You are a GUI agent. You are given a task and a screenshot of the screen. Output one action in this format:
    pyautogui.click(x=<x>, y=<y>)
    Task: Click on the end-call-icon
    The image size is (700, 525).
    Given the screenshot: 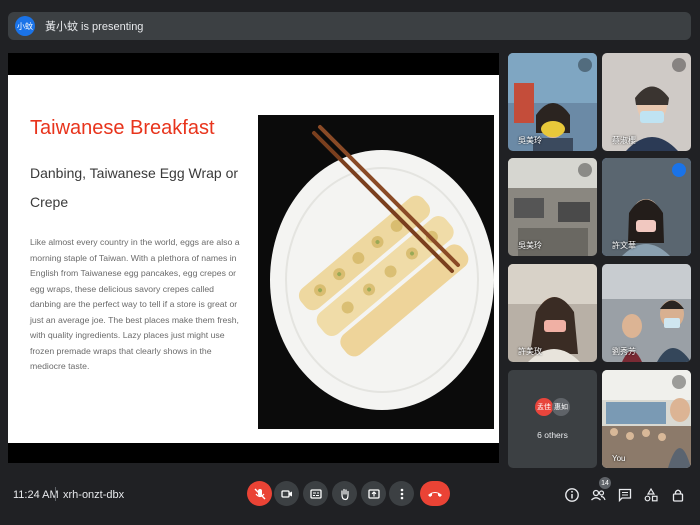 What is the action you would take?
    pyautogui.click(x=435, y=494)
    